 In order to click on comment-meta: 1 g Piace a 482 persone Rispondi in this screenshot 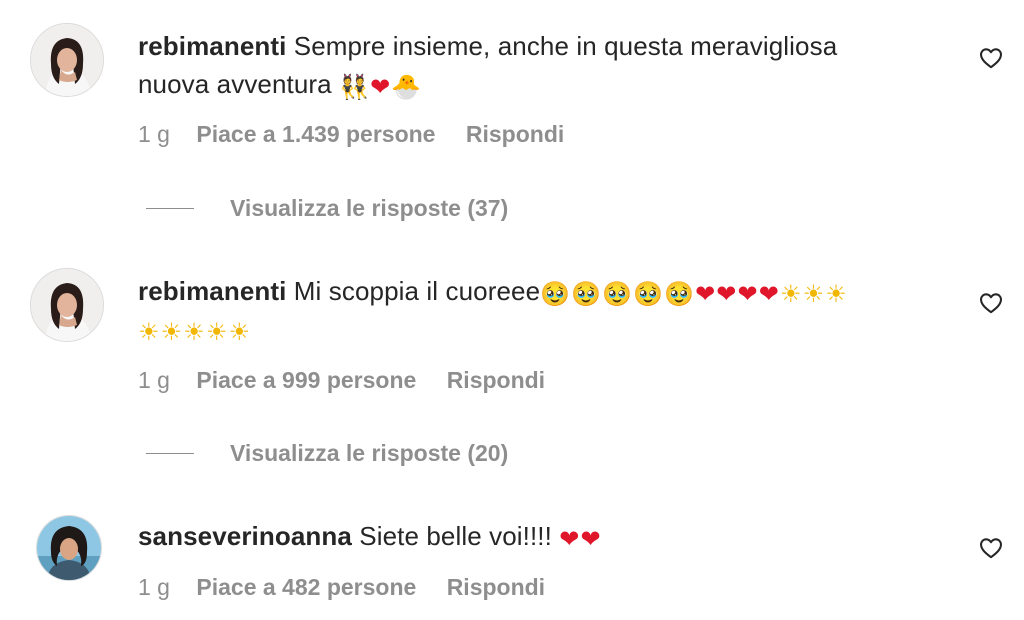, I will do `click(341, 587)`.